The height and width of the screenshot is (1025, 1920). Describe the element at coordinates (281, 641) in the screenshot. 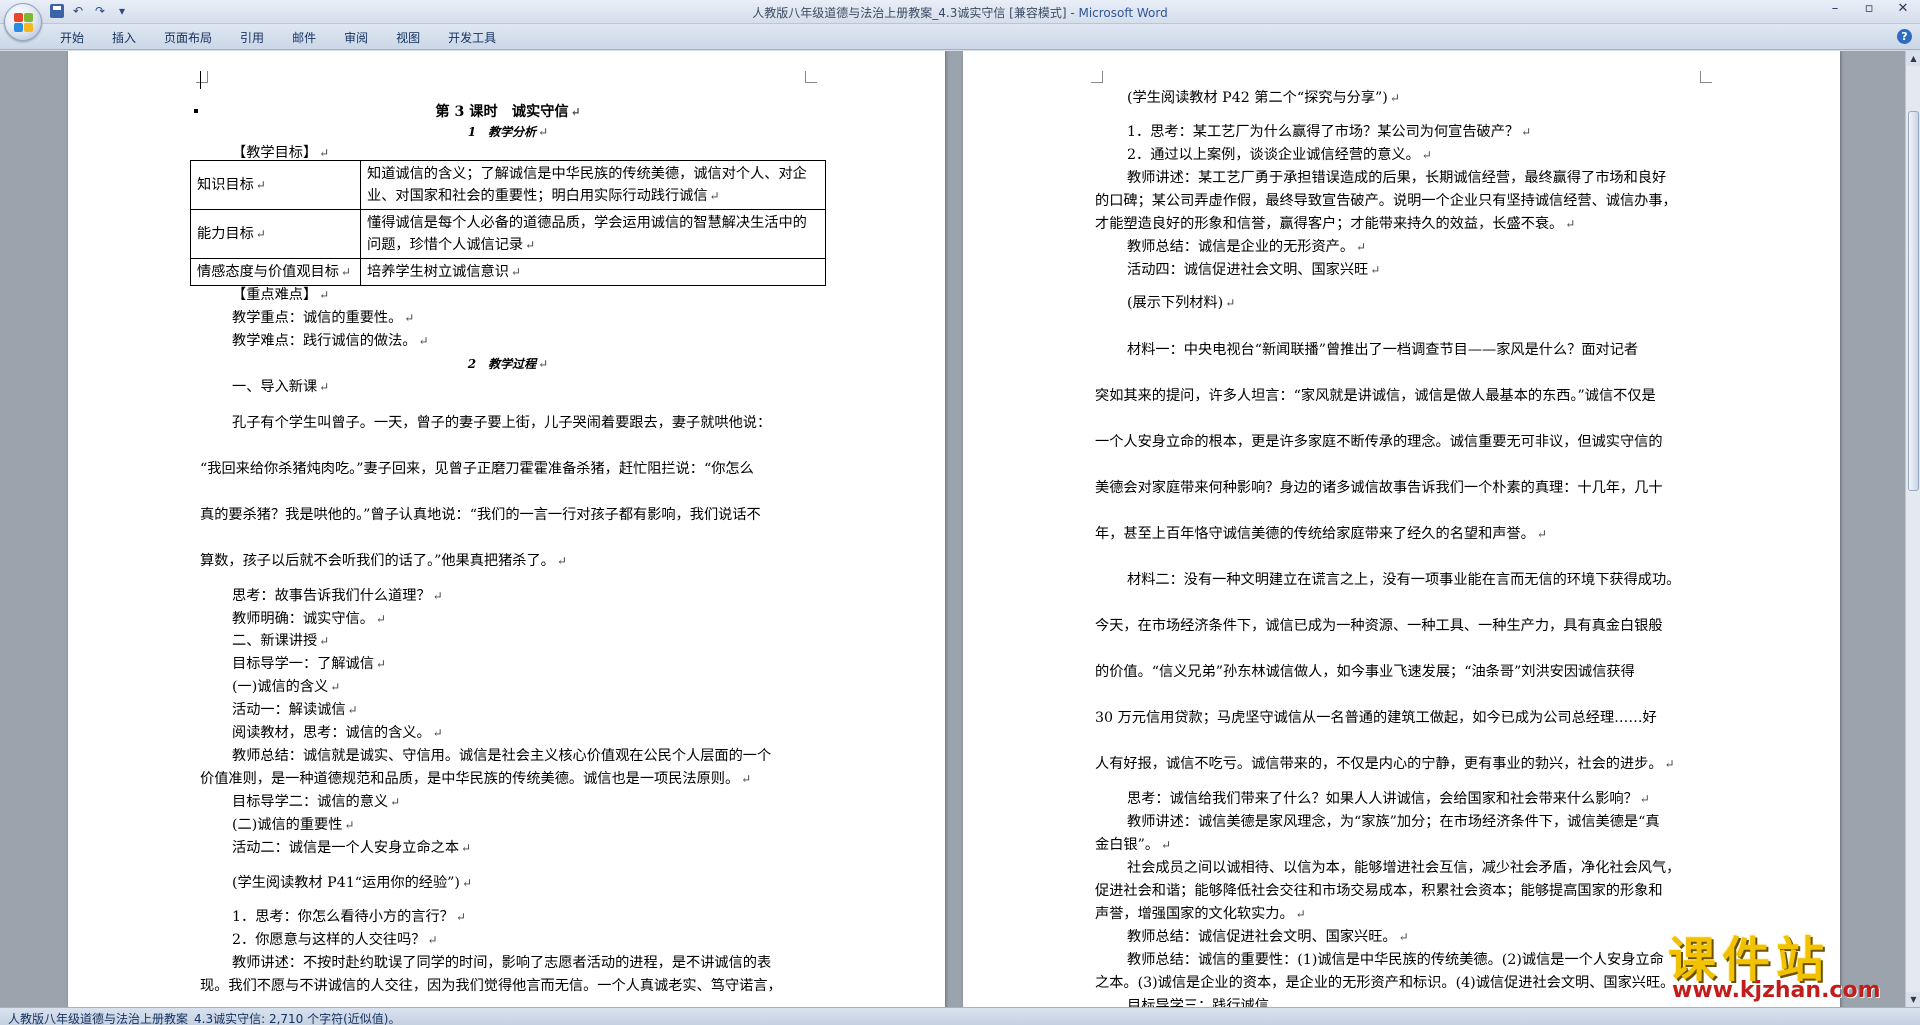

I see `paragraph-line: 二、新课讲授 ↵` at that location.